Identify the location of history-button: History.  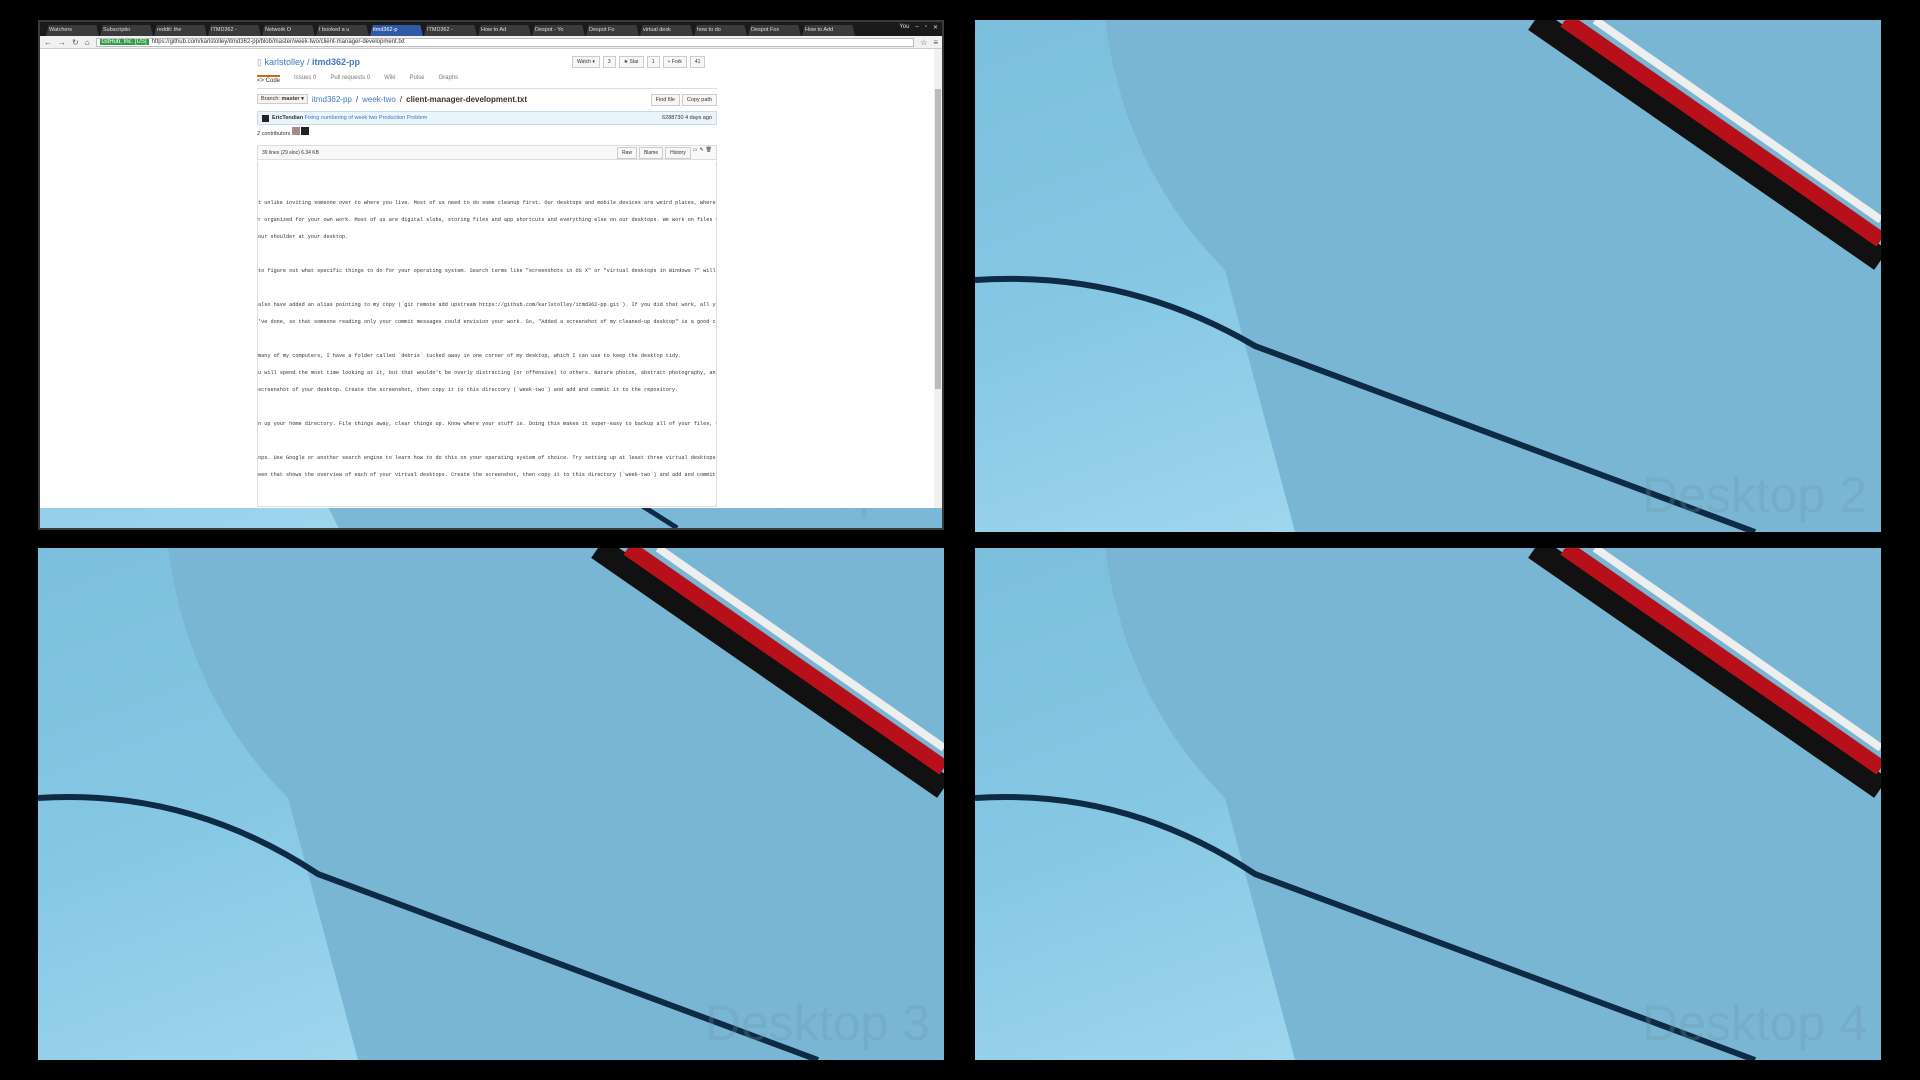
(678, 152).